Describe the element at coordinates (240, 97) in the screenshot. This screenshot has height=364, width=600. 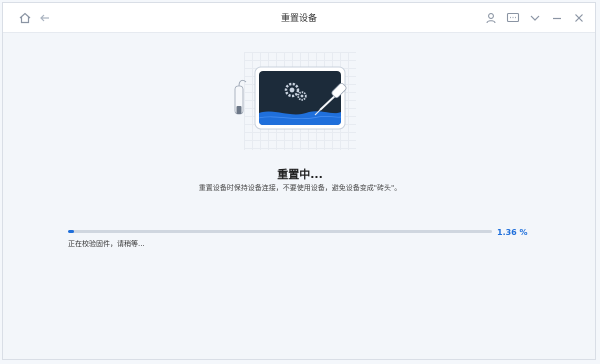
I see `usb-cable-icon` at that location.